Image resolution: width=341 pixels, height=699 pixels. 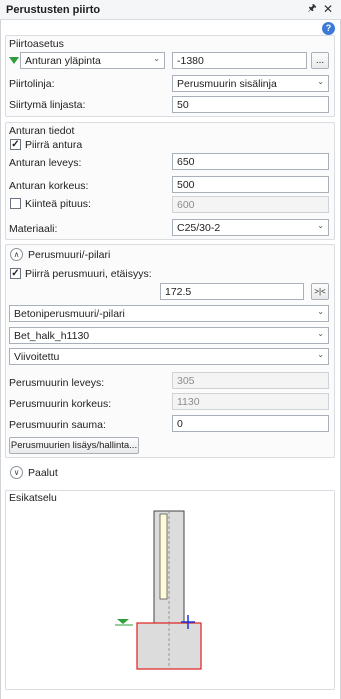 I want to click on draw-perusmuuri-checkbox: ✓, so click(x=15, y=273).